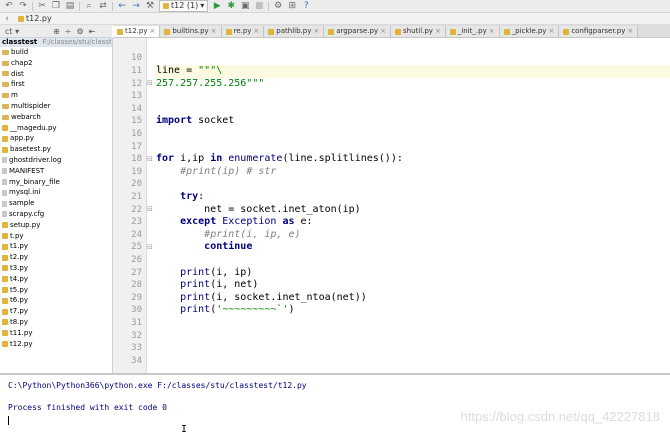  What do you see at coordinates (217, 6) in the screenshot?
I see `run-icon: ▶` at bounding box center [217, 6].